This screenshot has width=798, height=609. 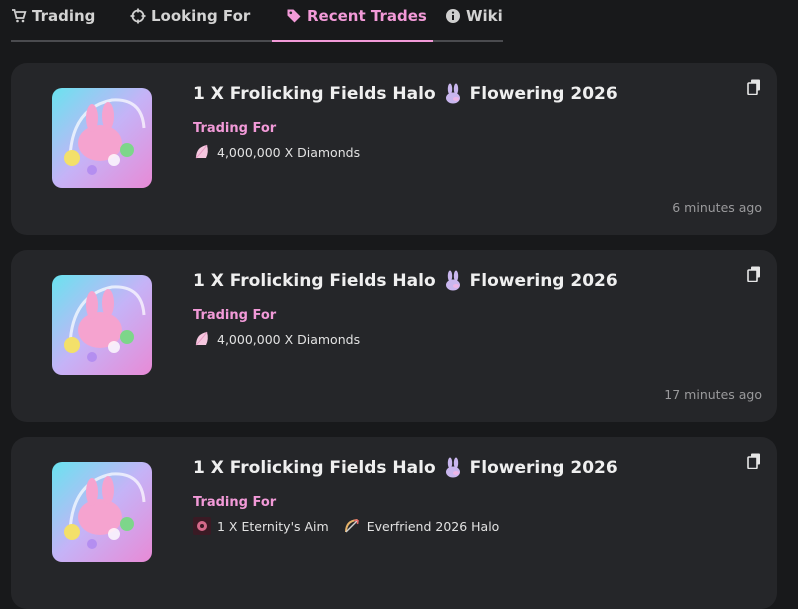 What do you see at coordinates (294, 16) in the screenshot?
I see `tag-icon` at bounding box center [294, 16].